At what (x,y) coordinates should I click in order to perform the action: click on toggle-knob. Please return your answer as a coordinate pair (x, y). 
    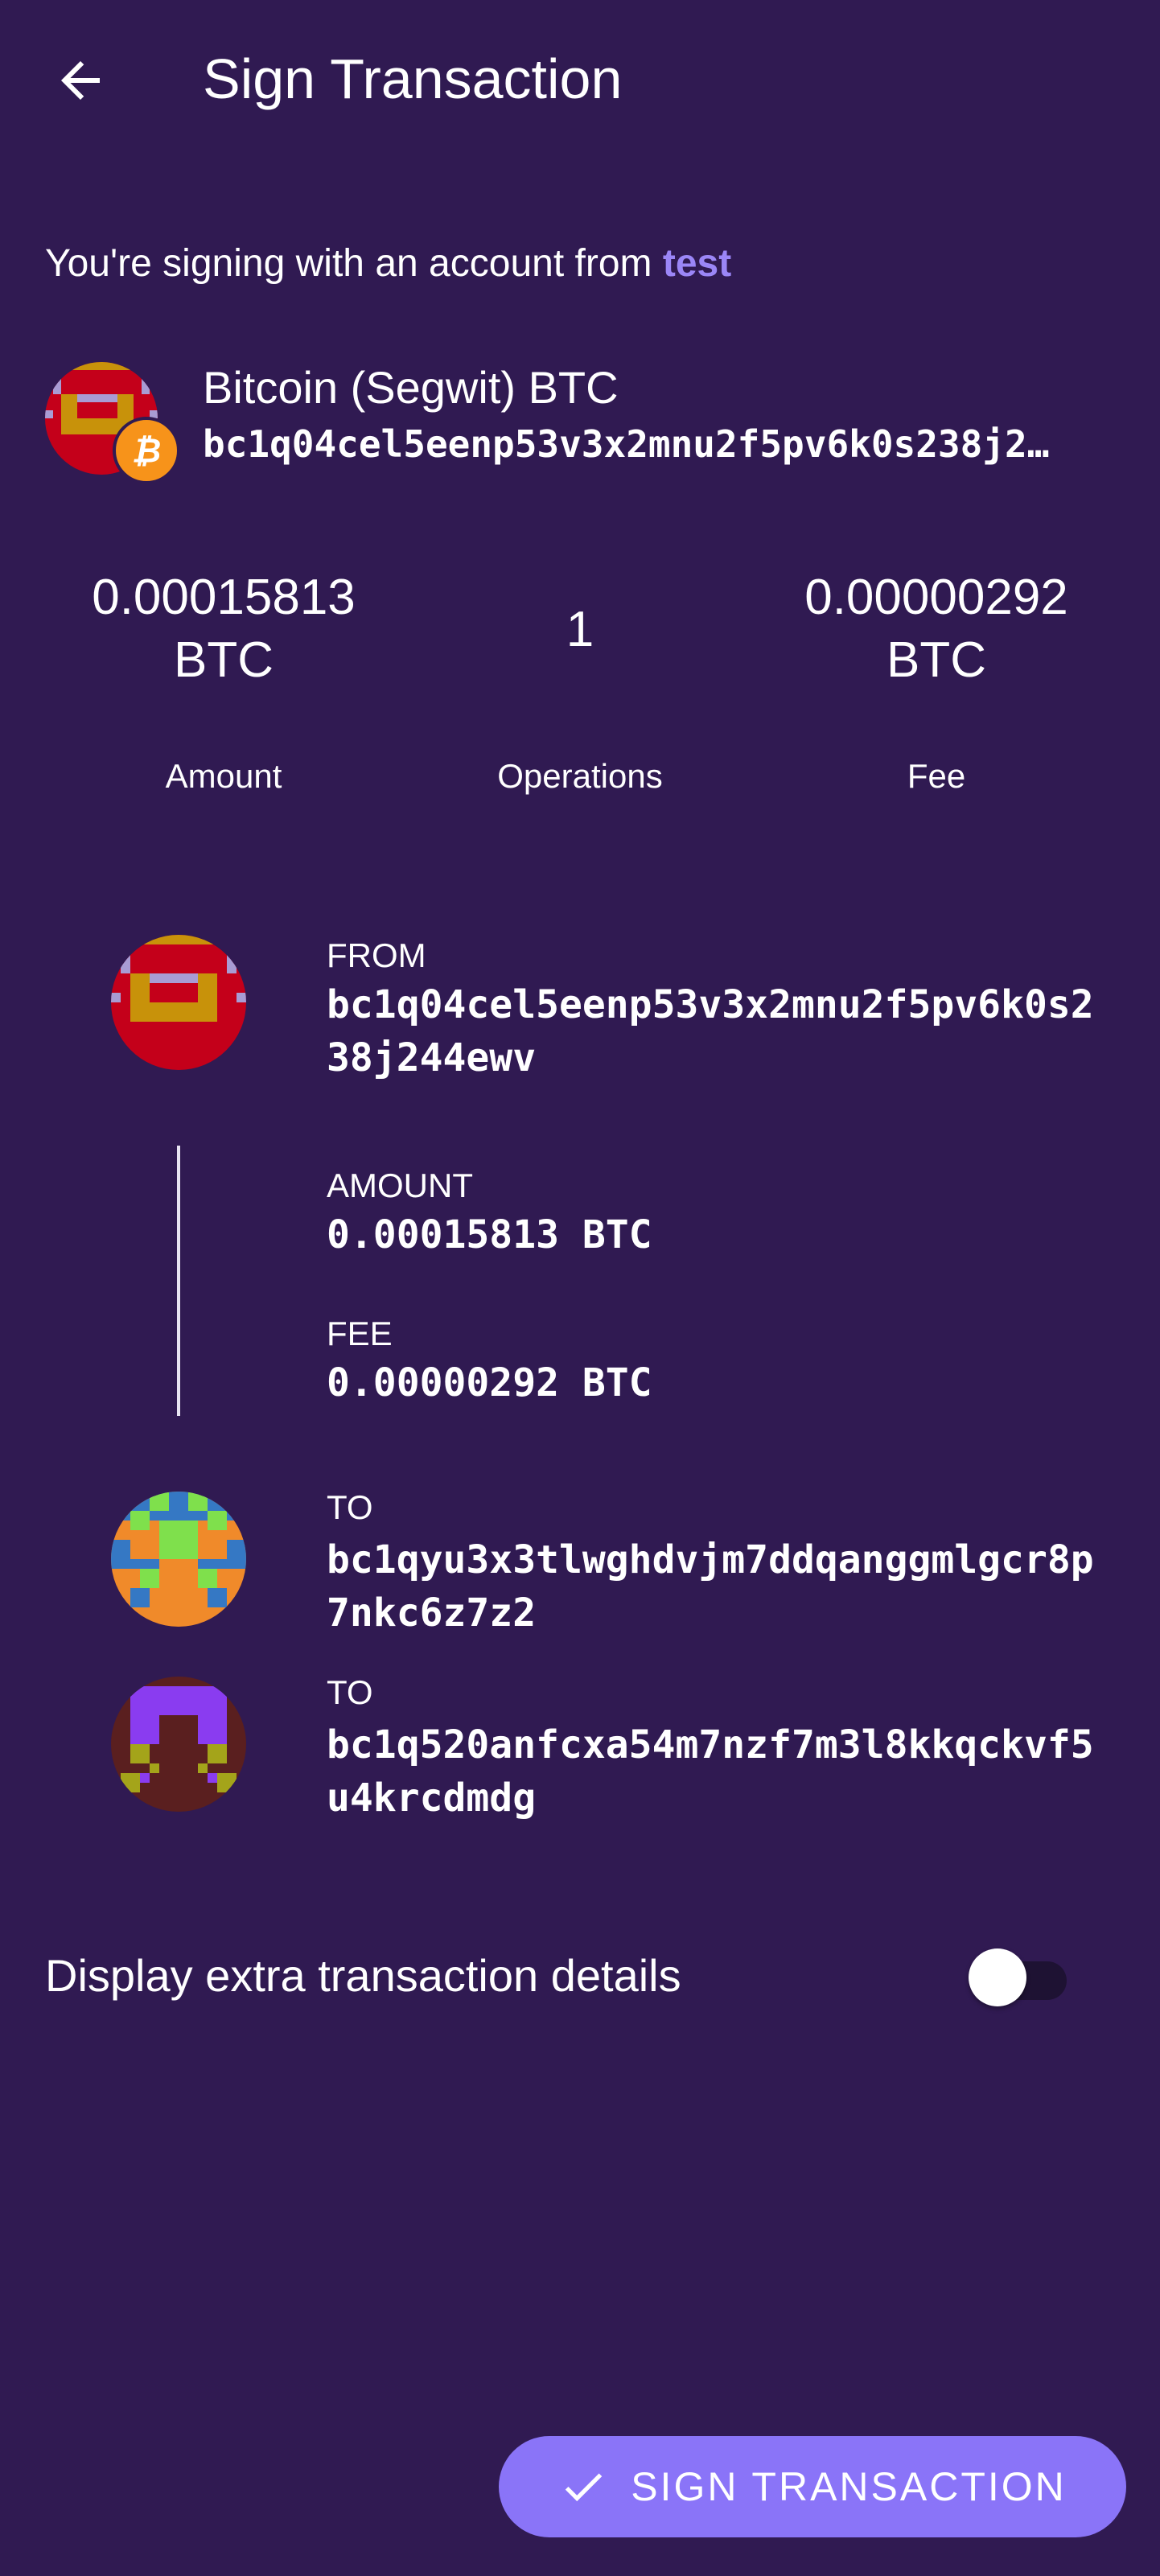
    Looking at the image, I should click on (997, 1977).